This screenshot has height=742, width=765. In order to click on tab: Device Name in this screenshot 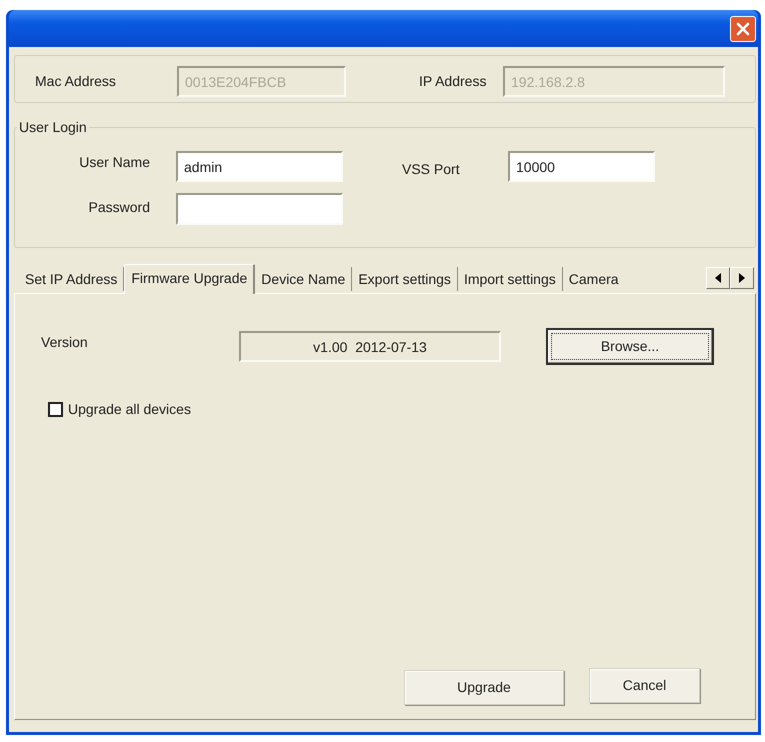, I will do `click(303, 279)`.